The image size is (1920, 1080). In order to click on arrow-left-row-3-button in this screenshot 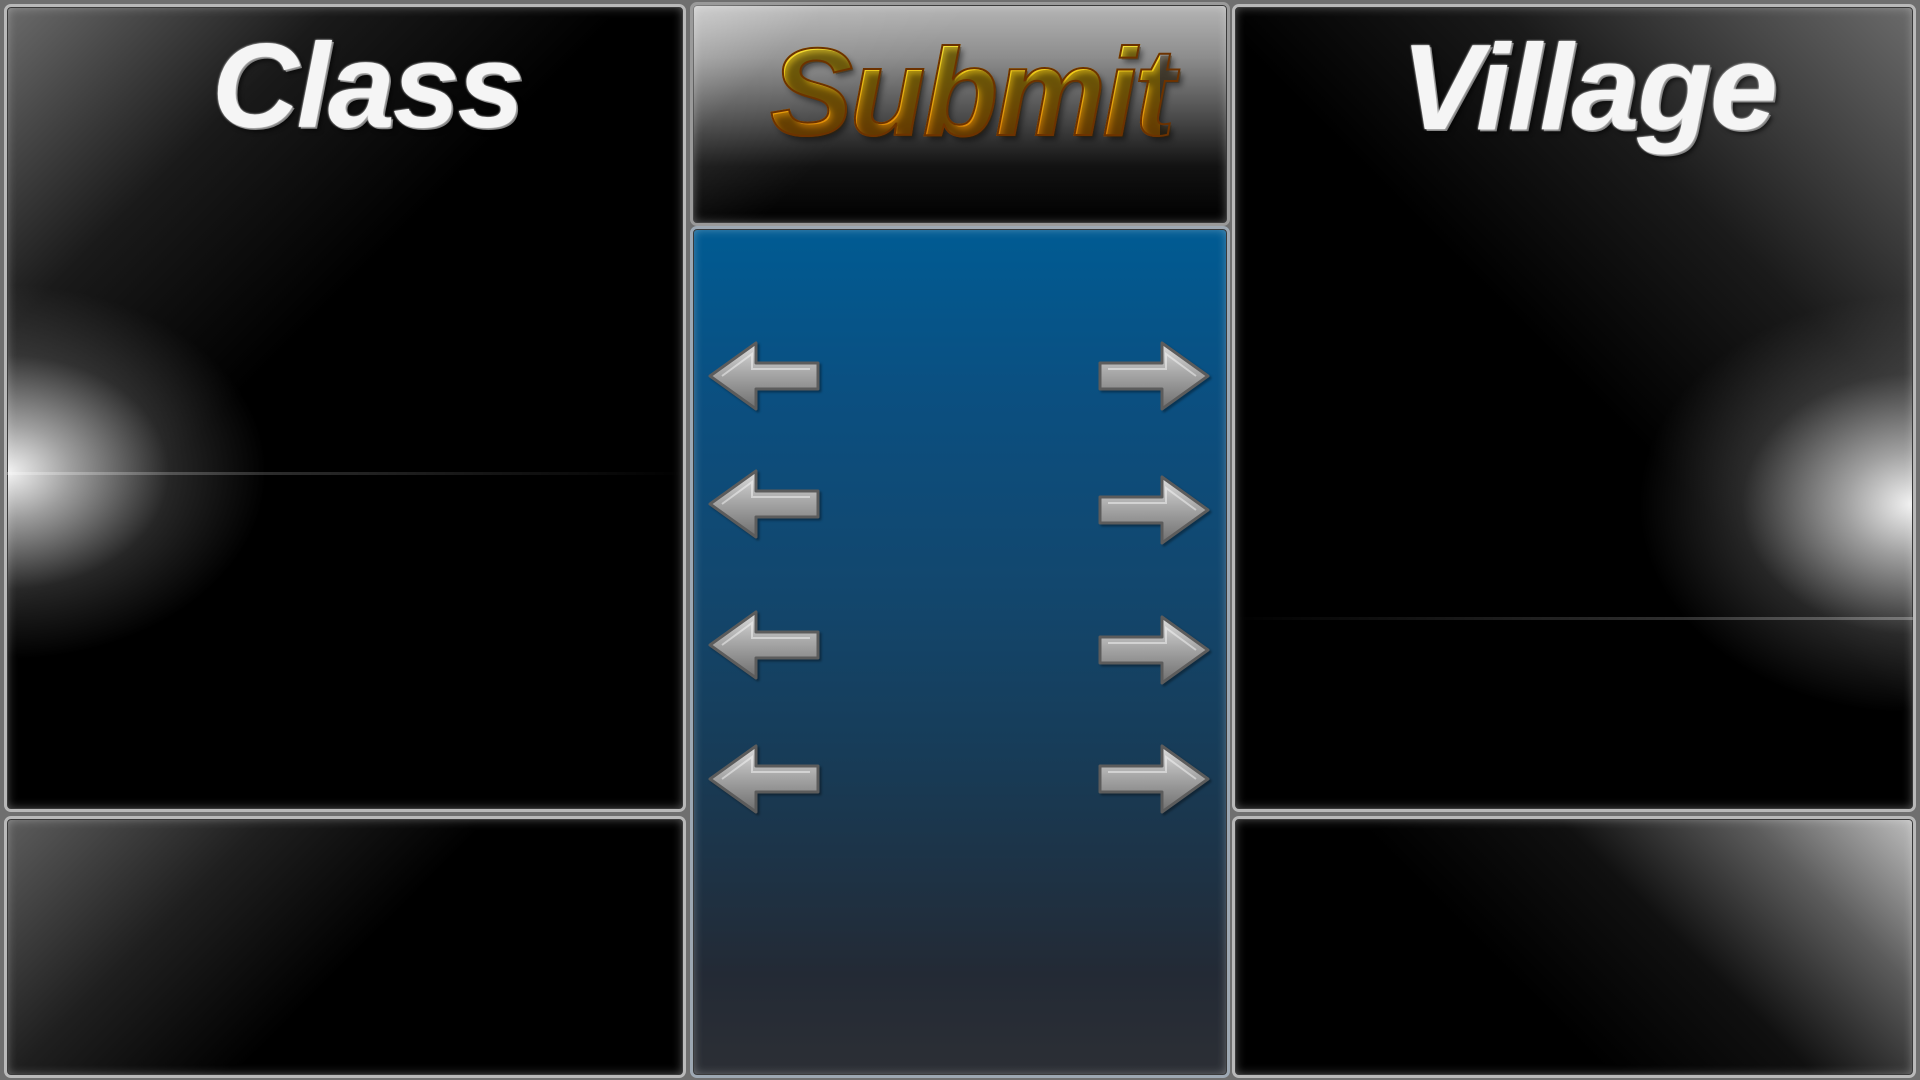, I will do `click(764, 645)`.